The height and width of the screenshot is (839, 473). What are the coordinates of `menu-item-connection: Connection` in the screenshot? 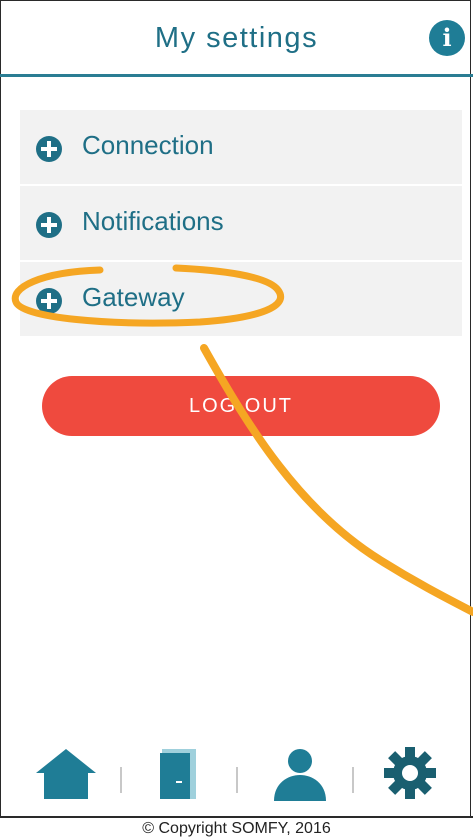 It's located at (241, 148).